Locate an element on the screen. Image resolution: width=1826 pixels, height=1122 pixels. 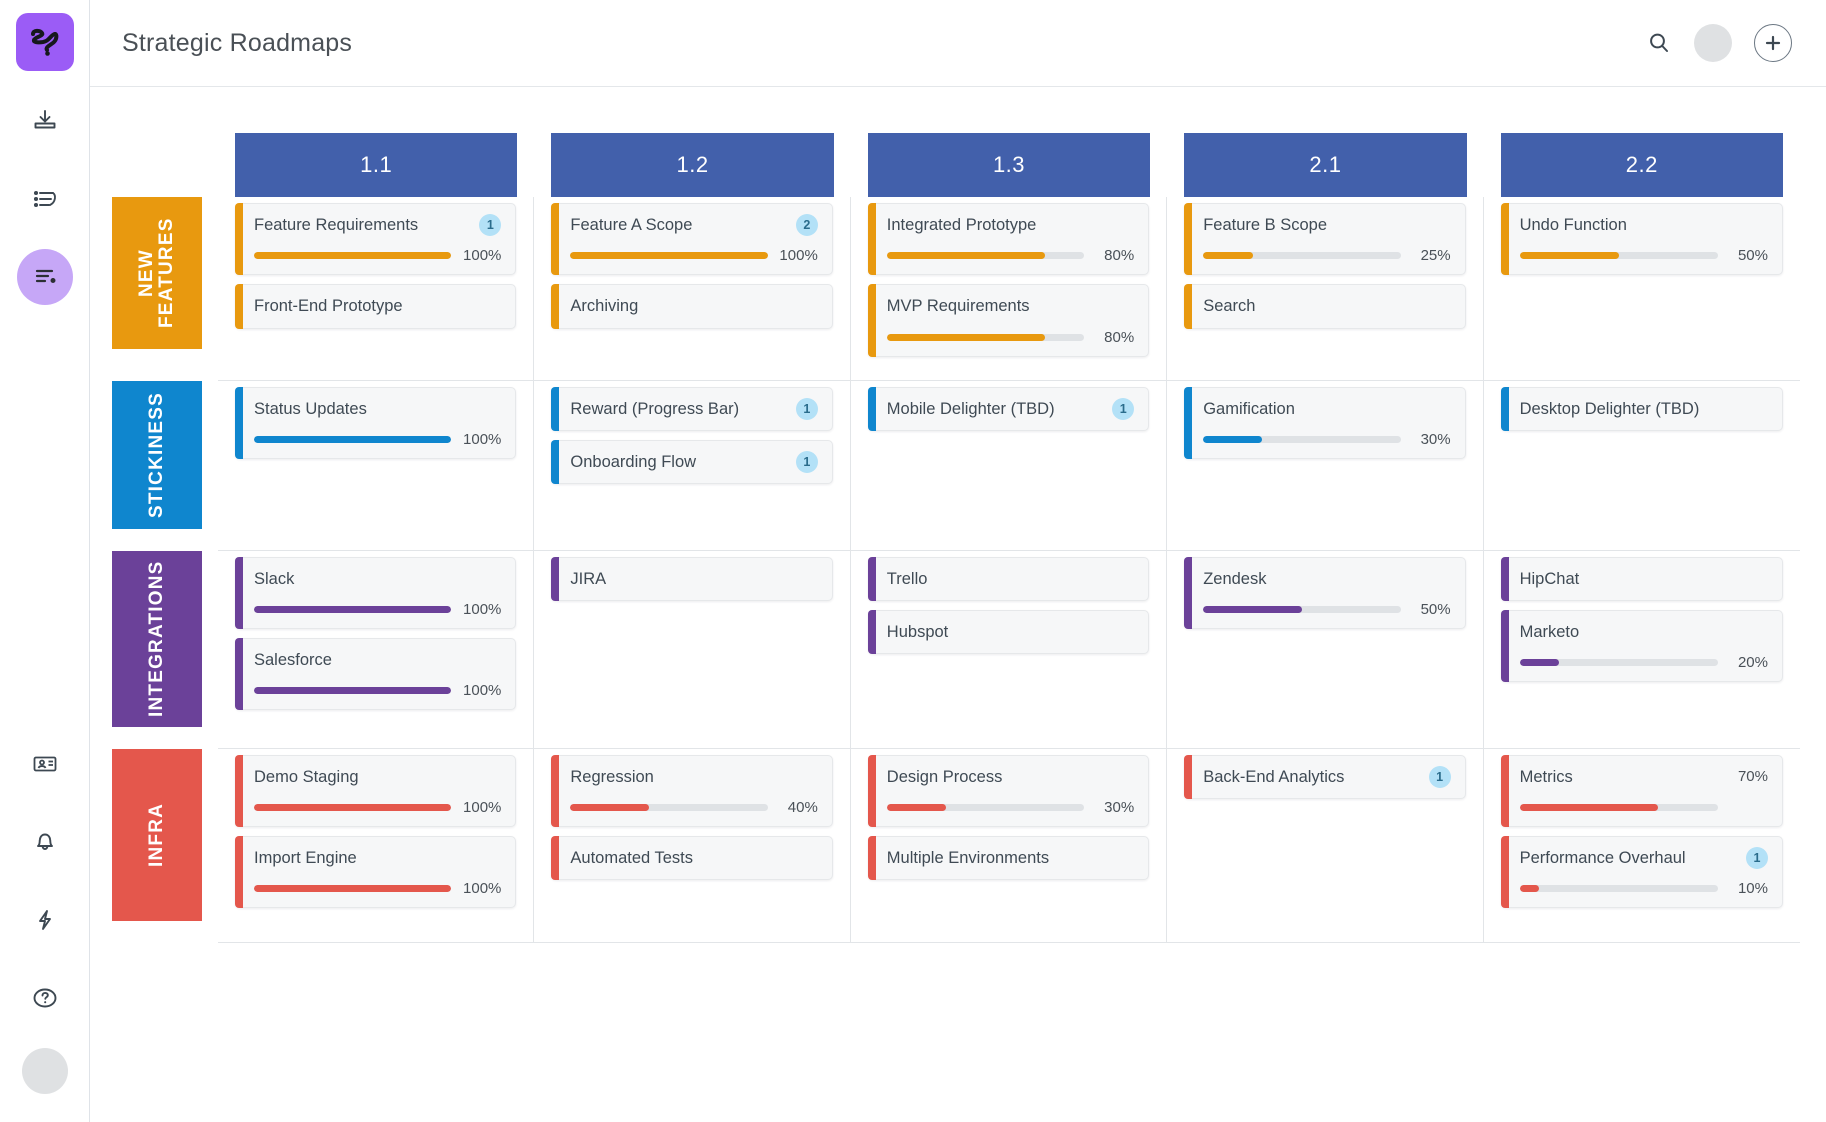
card-progress-percent: 30% is located at coordinates (1435, 439).